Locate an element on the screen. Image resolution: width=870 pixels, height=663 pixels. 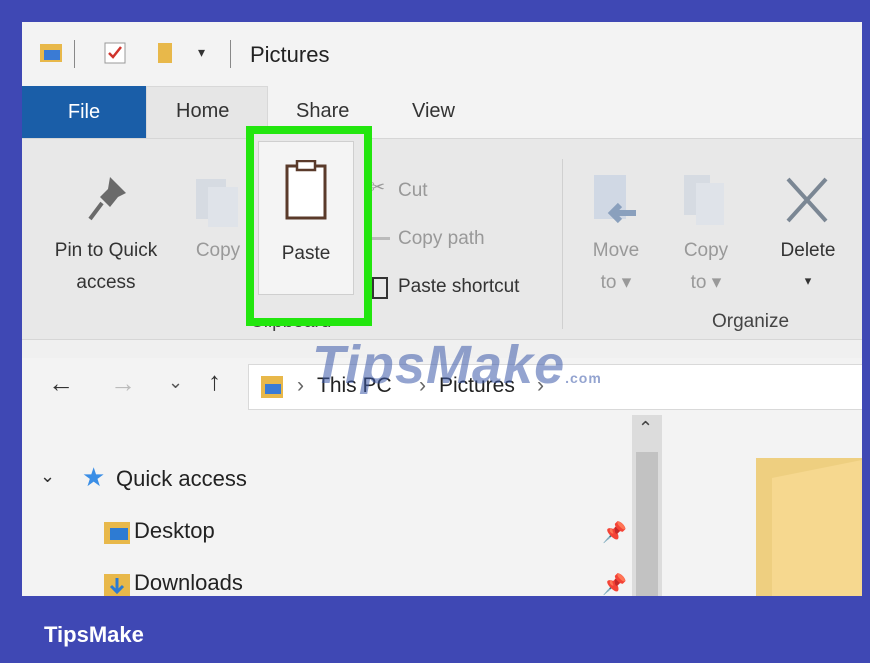
cut-button: ✂ Cut is located at coordinates (460, 191).